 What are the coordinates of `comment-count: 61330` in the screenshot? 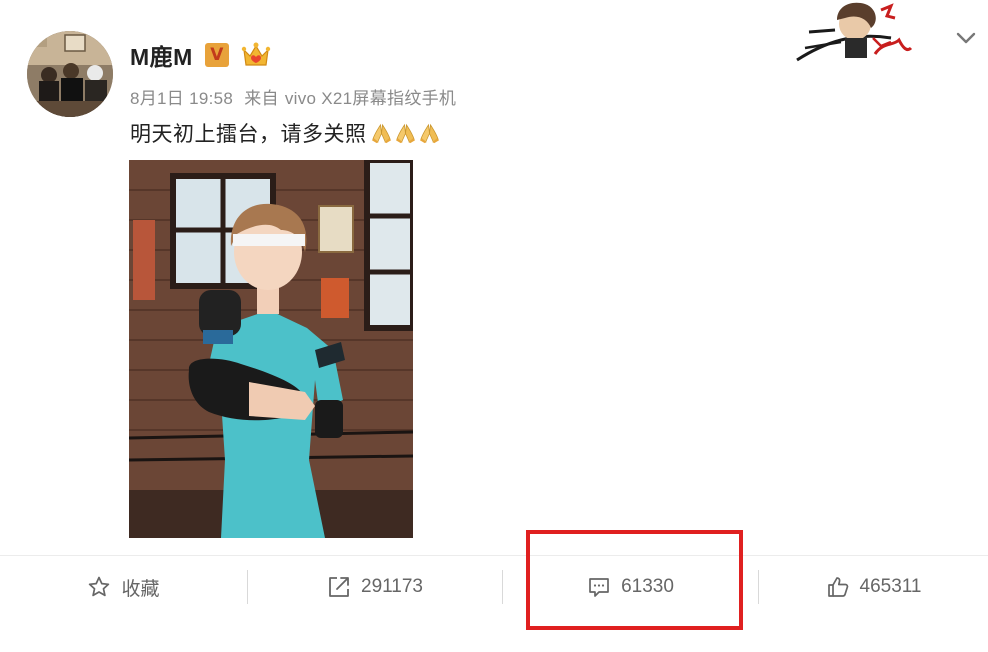 It's located at (647, 586).